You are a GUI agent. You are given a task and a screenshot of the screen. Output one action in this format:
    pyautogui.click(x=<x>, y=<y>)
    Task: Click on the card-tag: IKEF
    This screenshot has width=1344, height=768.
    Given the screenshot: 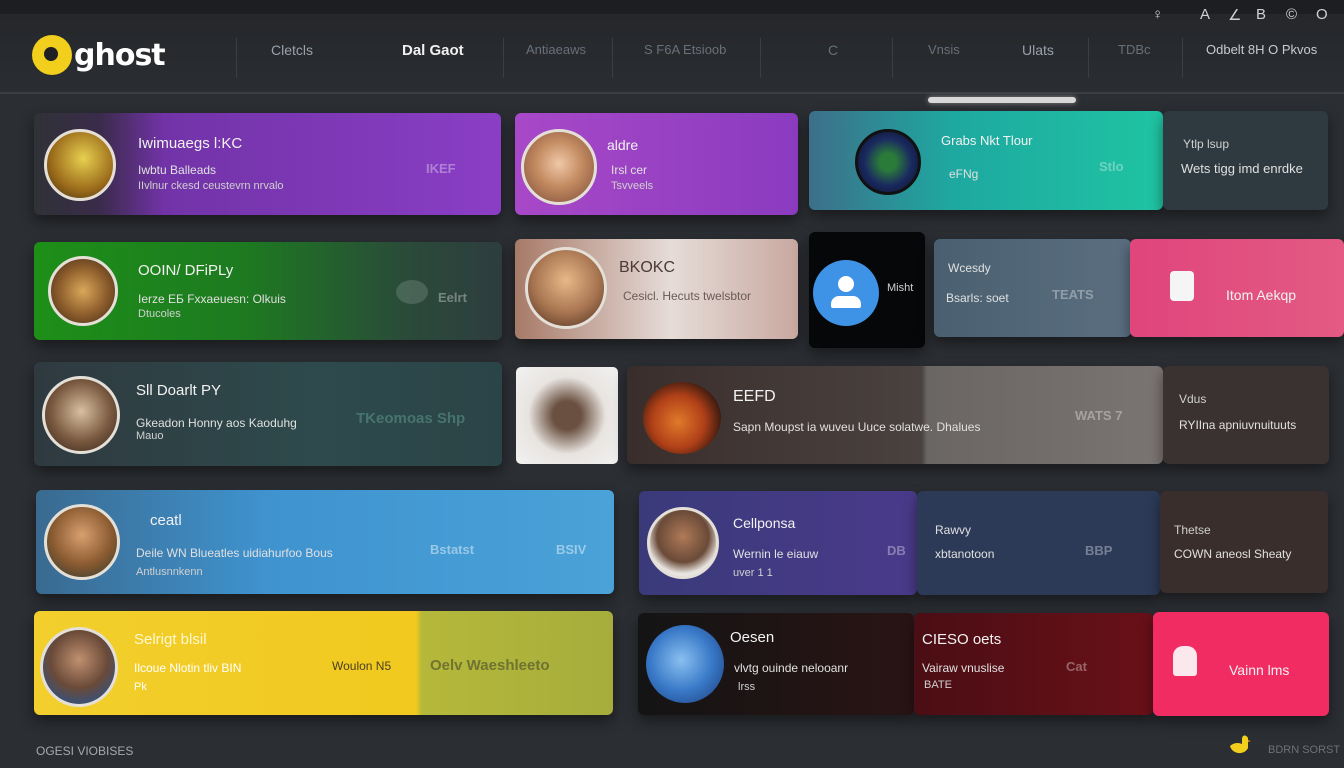 What is the action you would take?
    pyautogui.click(x=441, y=168)
    